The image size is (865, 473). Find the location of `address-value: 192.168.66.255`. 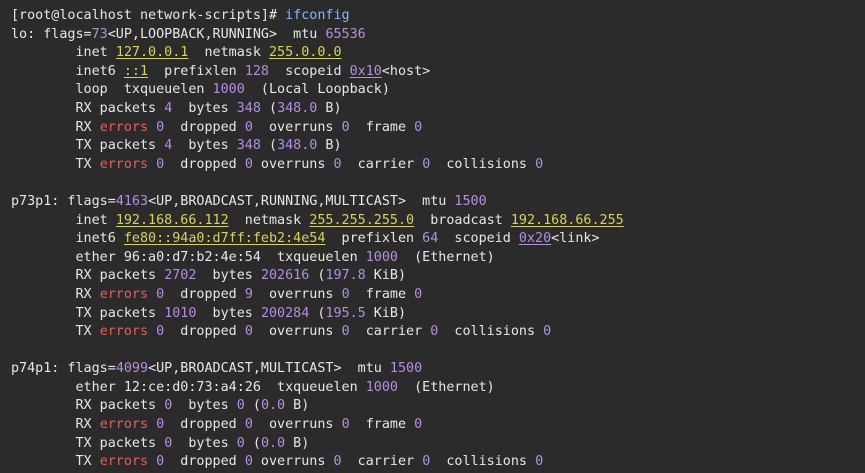

address-value: 192.168.66.255 is located at coordinates (567, 220).